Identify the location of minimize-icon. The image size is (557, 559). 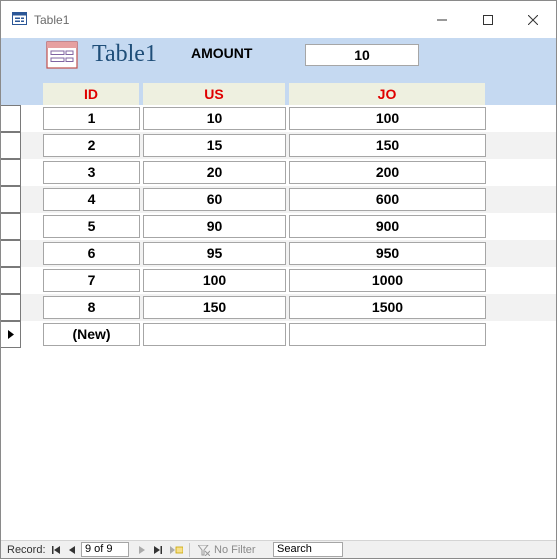
(442, 20).